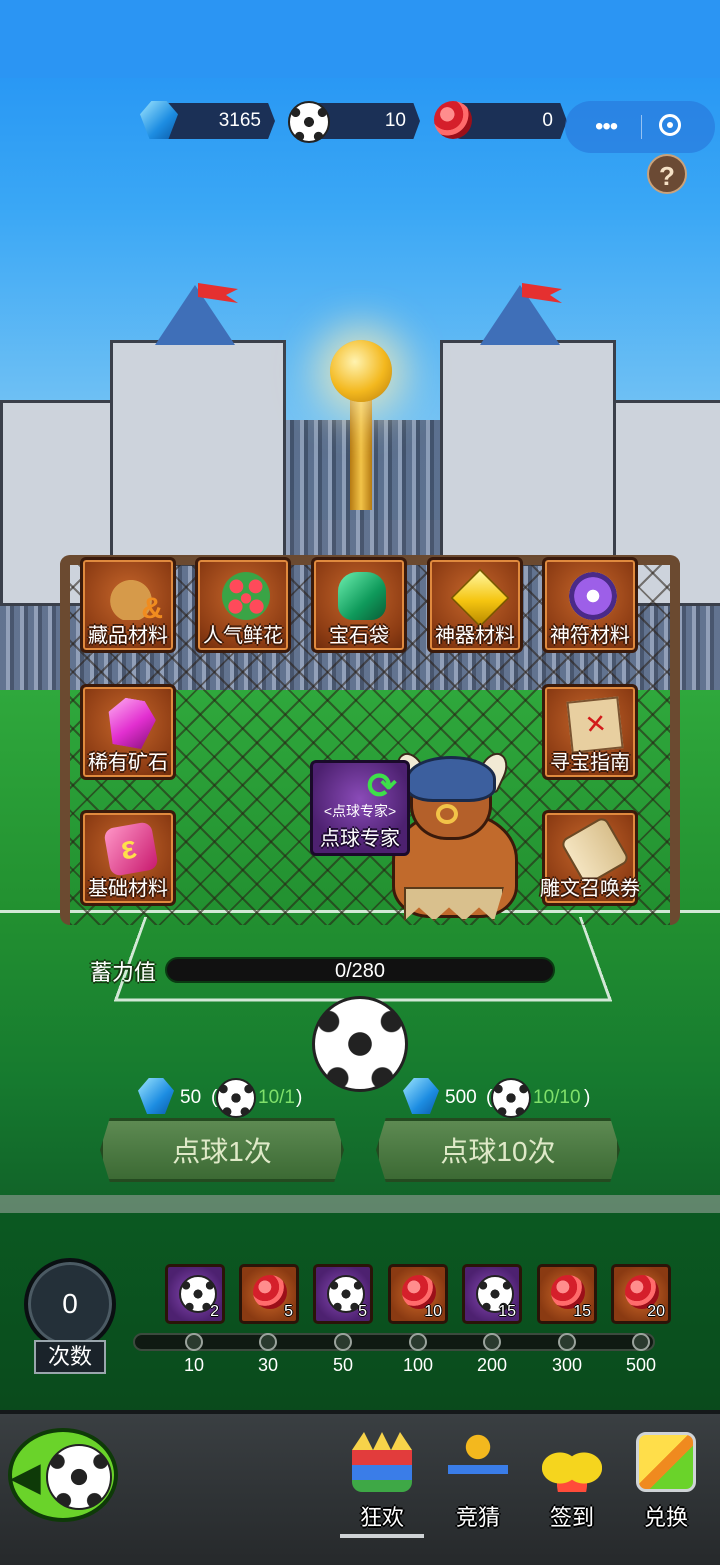 This screenshot has height=1565, width=720. I want to click on milestone-count: 30, so click(268, 1365).